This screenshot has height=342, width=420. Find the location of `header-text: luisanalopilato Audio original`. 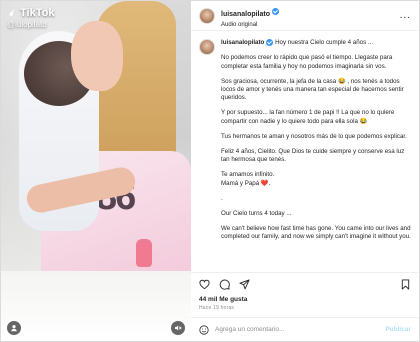

header-text: luisanalopilato Audio original is located at coordinates (250, 15).